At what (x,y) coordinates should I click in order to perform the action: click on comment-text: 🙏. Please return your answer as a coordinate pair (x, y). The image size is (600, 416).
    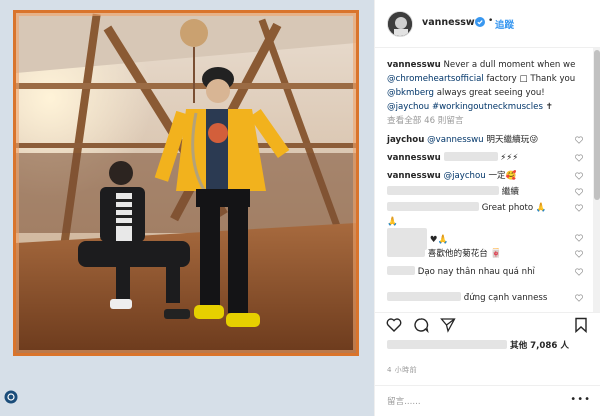
    Looking at the image, I should click on (392, 222).